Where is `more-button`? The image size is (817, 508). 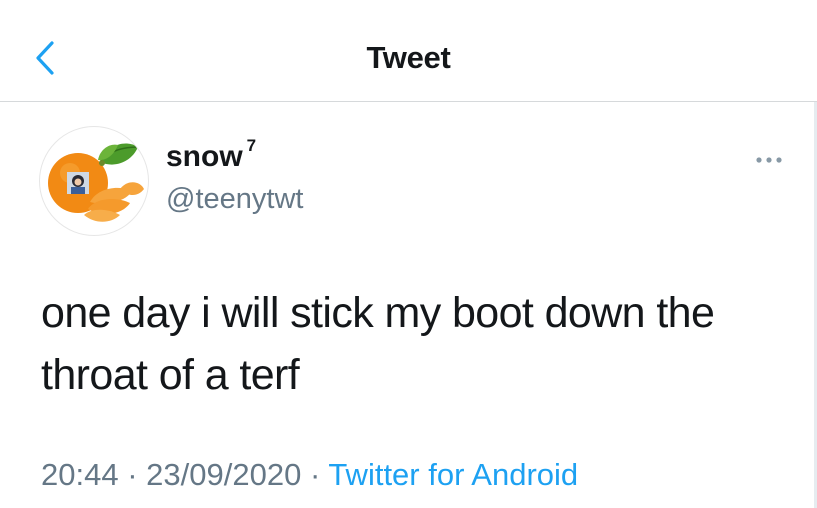 more-button is located at coordinates (769, 160).